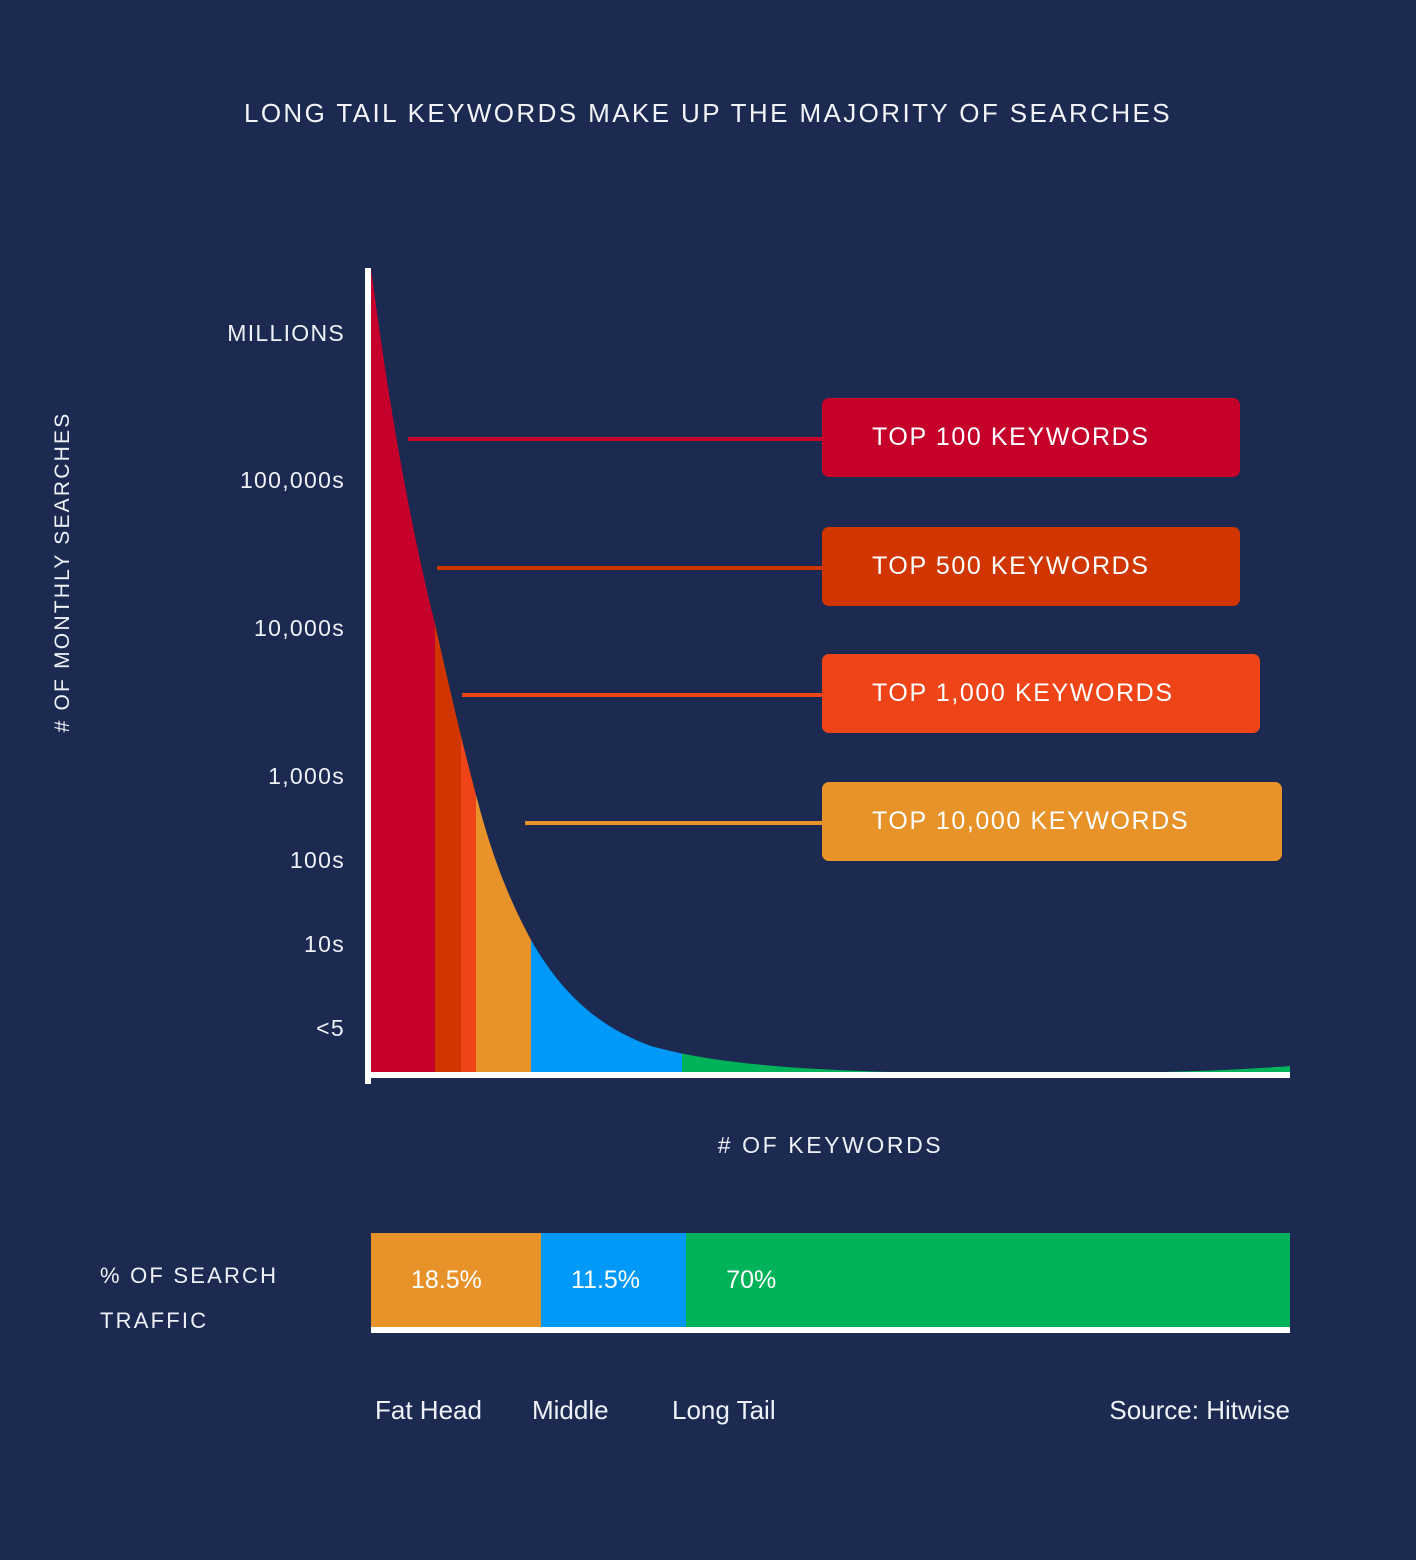  Describe the element at coordinates (292, 480) in the screenshot. I see `y-tick-100000s: 100,000s` at that location.